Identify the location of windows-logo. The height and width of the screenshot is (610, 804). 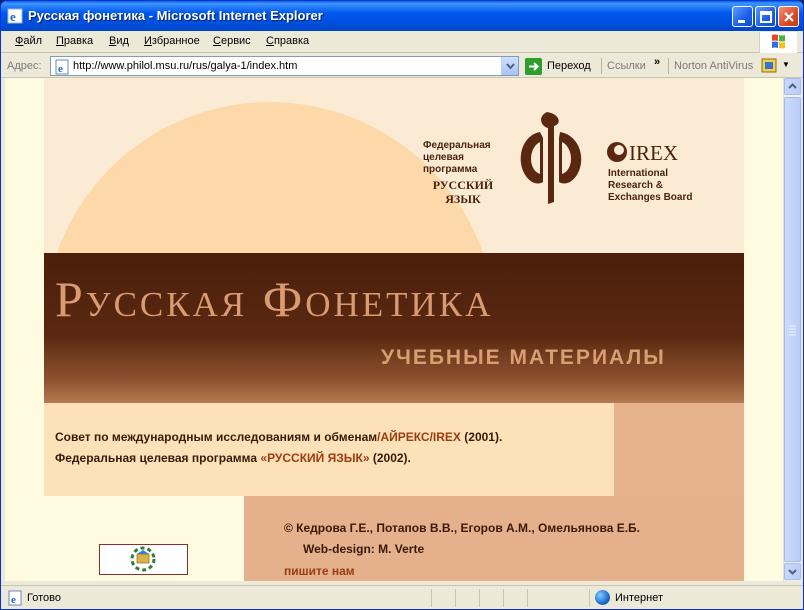
(778, 42).